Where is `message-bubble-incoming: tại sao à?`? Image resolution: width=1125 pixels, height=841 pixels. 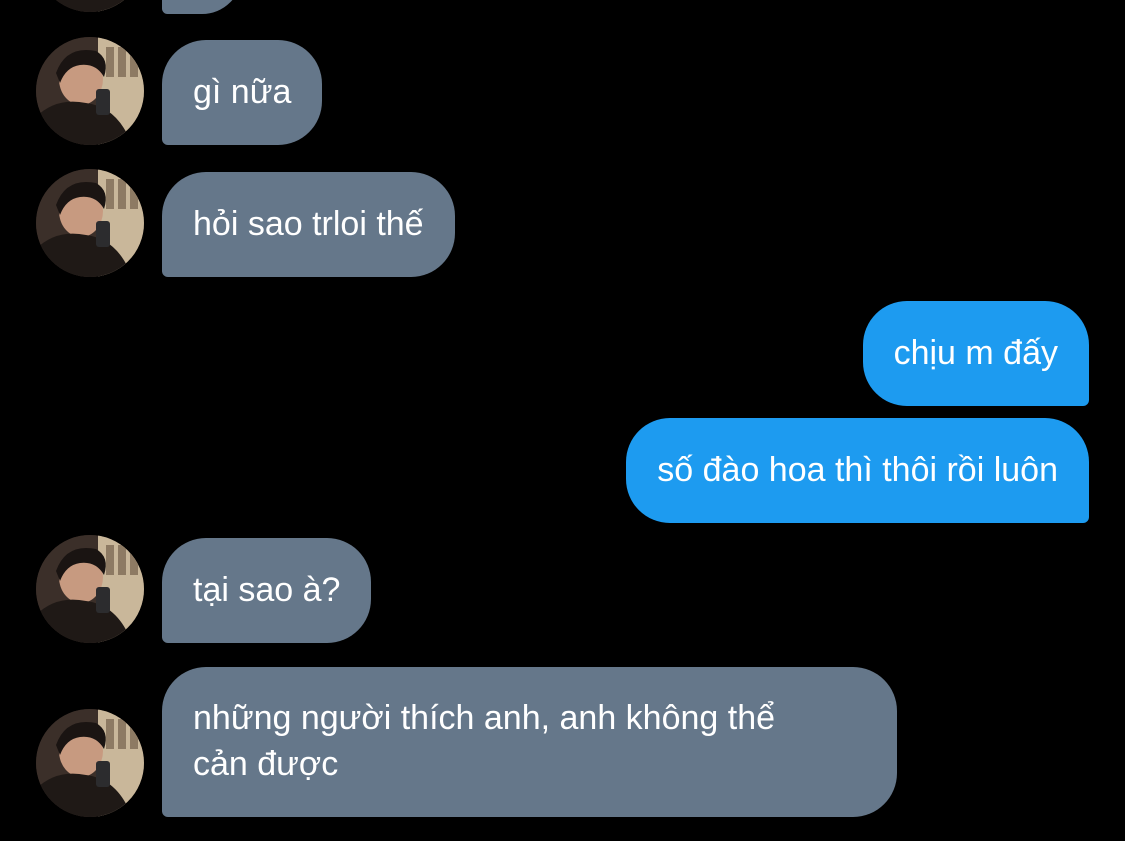 message-bubble-incoming: tại sao à? is located at coordinates (267, 590).